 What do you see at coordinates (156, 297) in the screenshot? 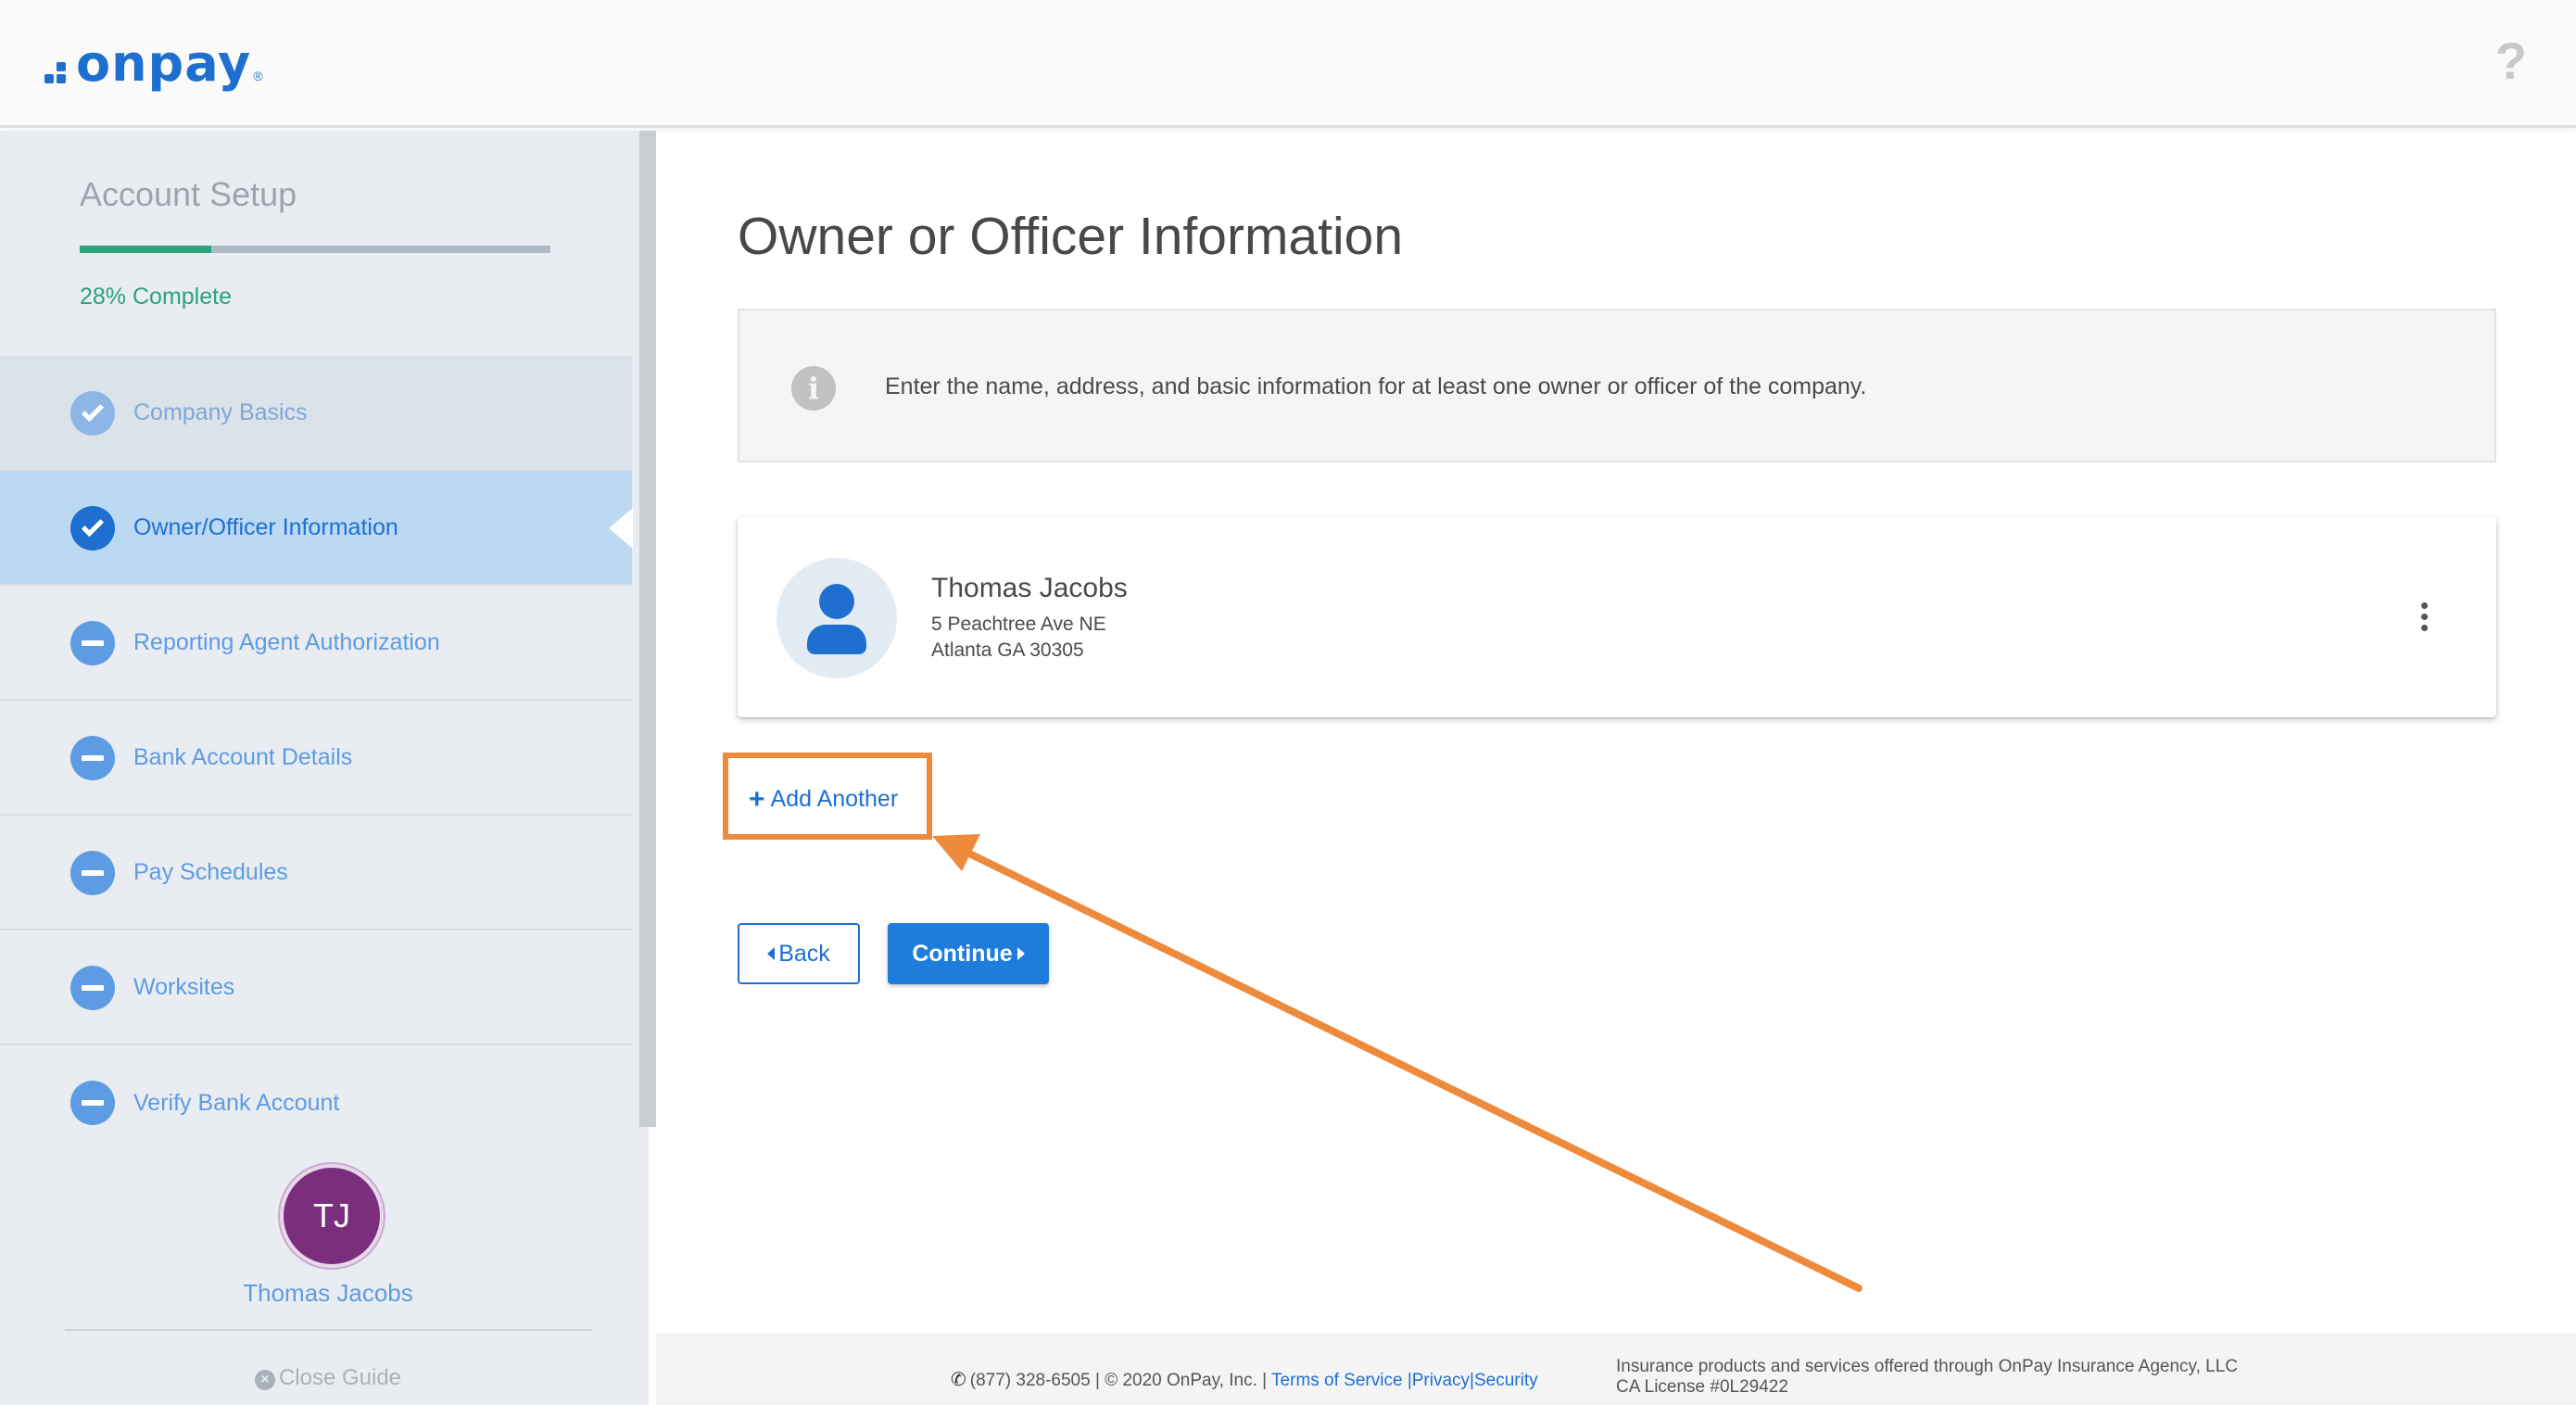
I see `progress-text: 28% Complete` at bounding box center [156, 297].